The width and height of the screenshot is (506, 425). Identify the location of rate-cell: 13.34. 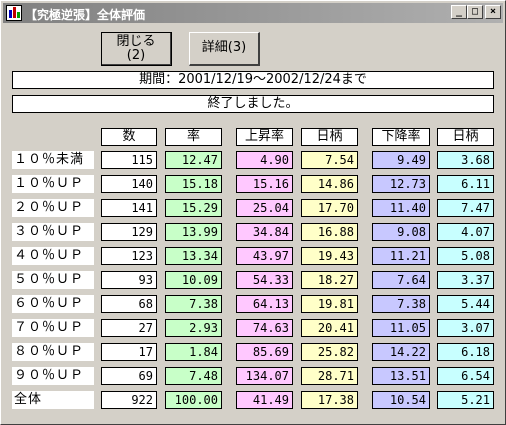
(193, 256).